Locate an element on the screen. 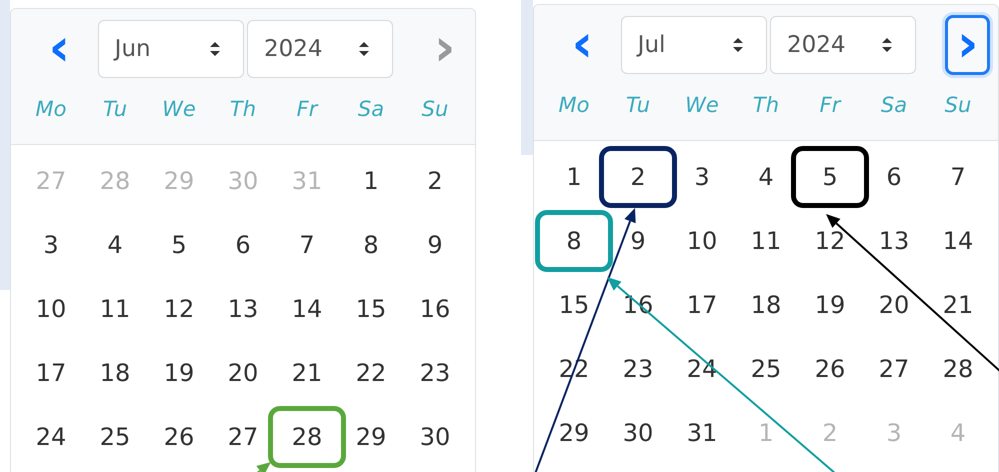 Image resolution: width=999 pixels, height=472 pixels. day-number: 22 is located at coordinates (371, 373).